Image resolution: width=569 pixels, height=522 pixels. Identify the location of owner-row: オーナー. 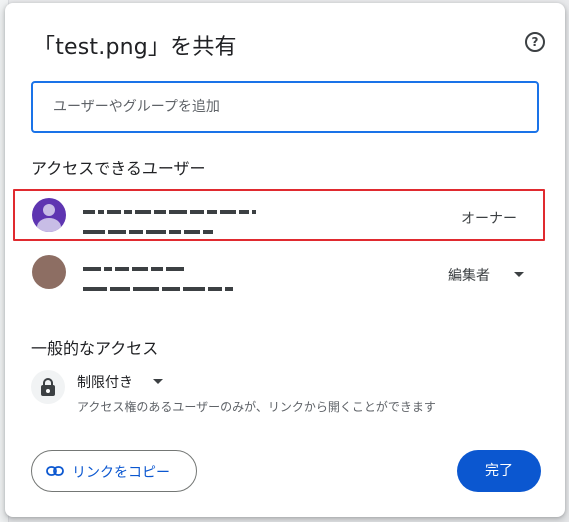
(279, 215).